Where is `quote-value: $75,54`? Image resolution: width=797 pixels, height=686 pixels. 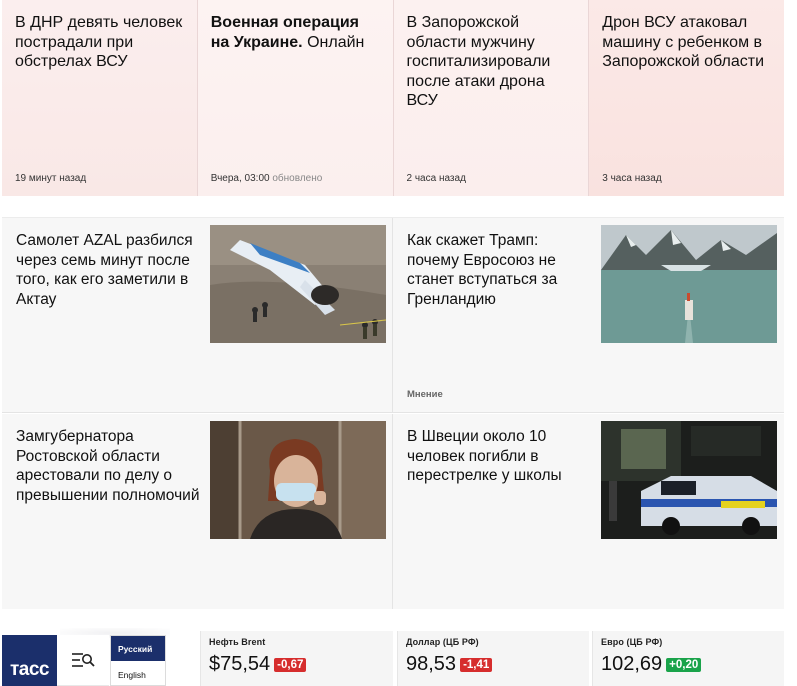
quote-value: $75,54 is located at coordinates (240, 664).